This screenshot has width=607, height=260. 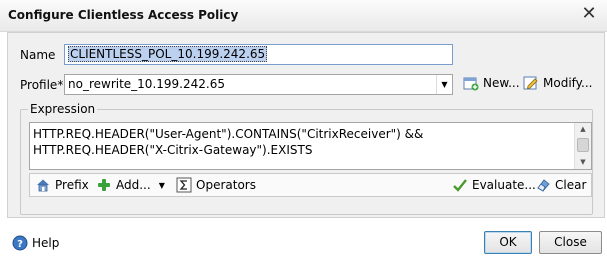 What do you see at coordinates (38, 55) in the screenshot?
I see `name-label: Name` at bounding box center [38, 55].